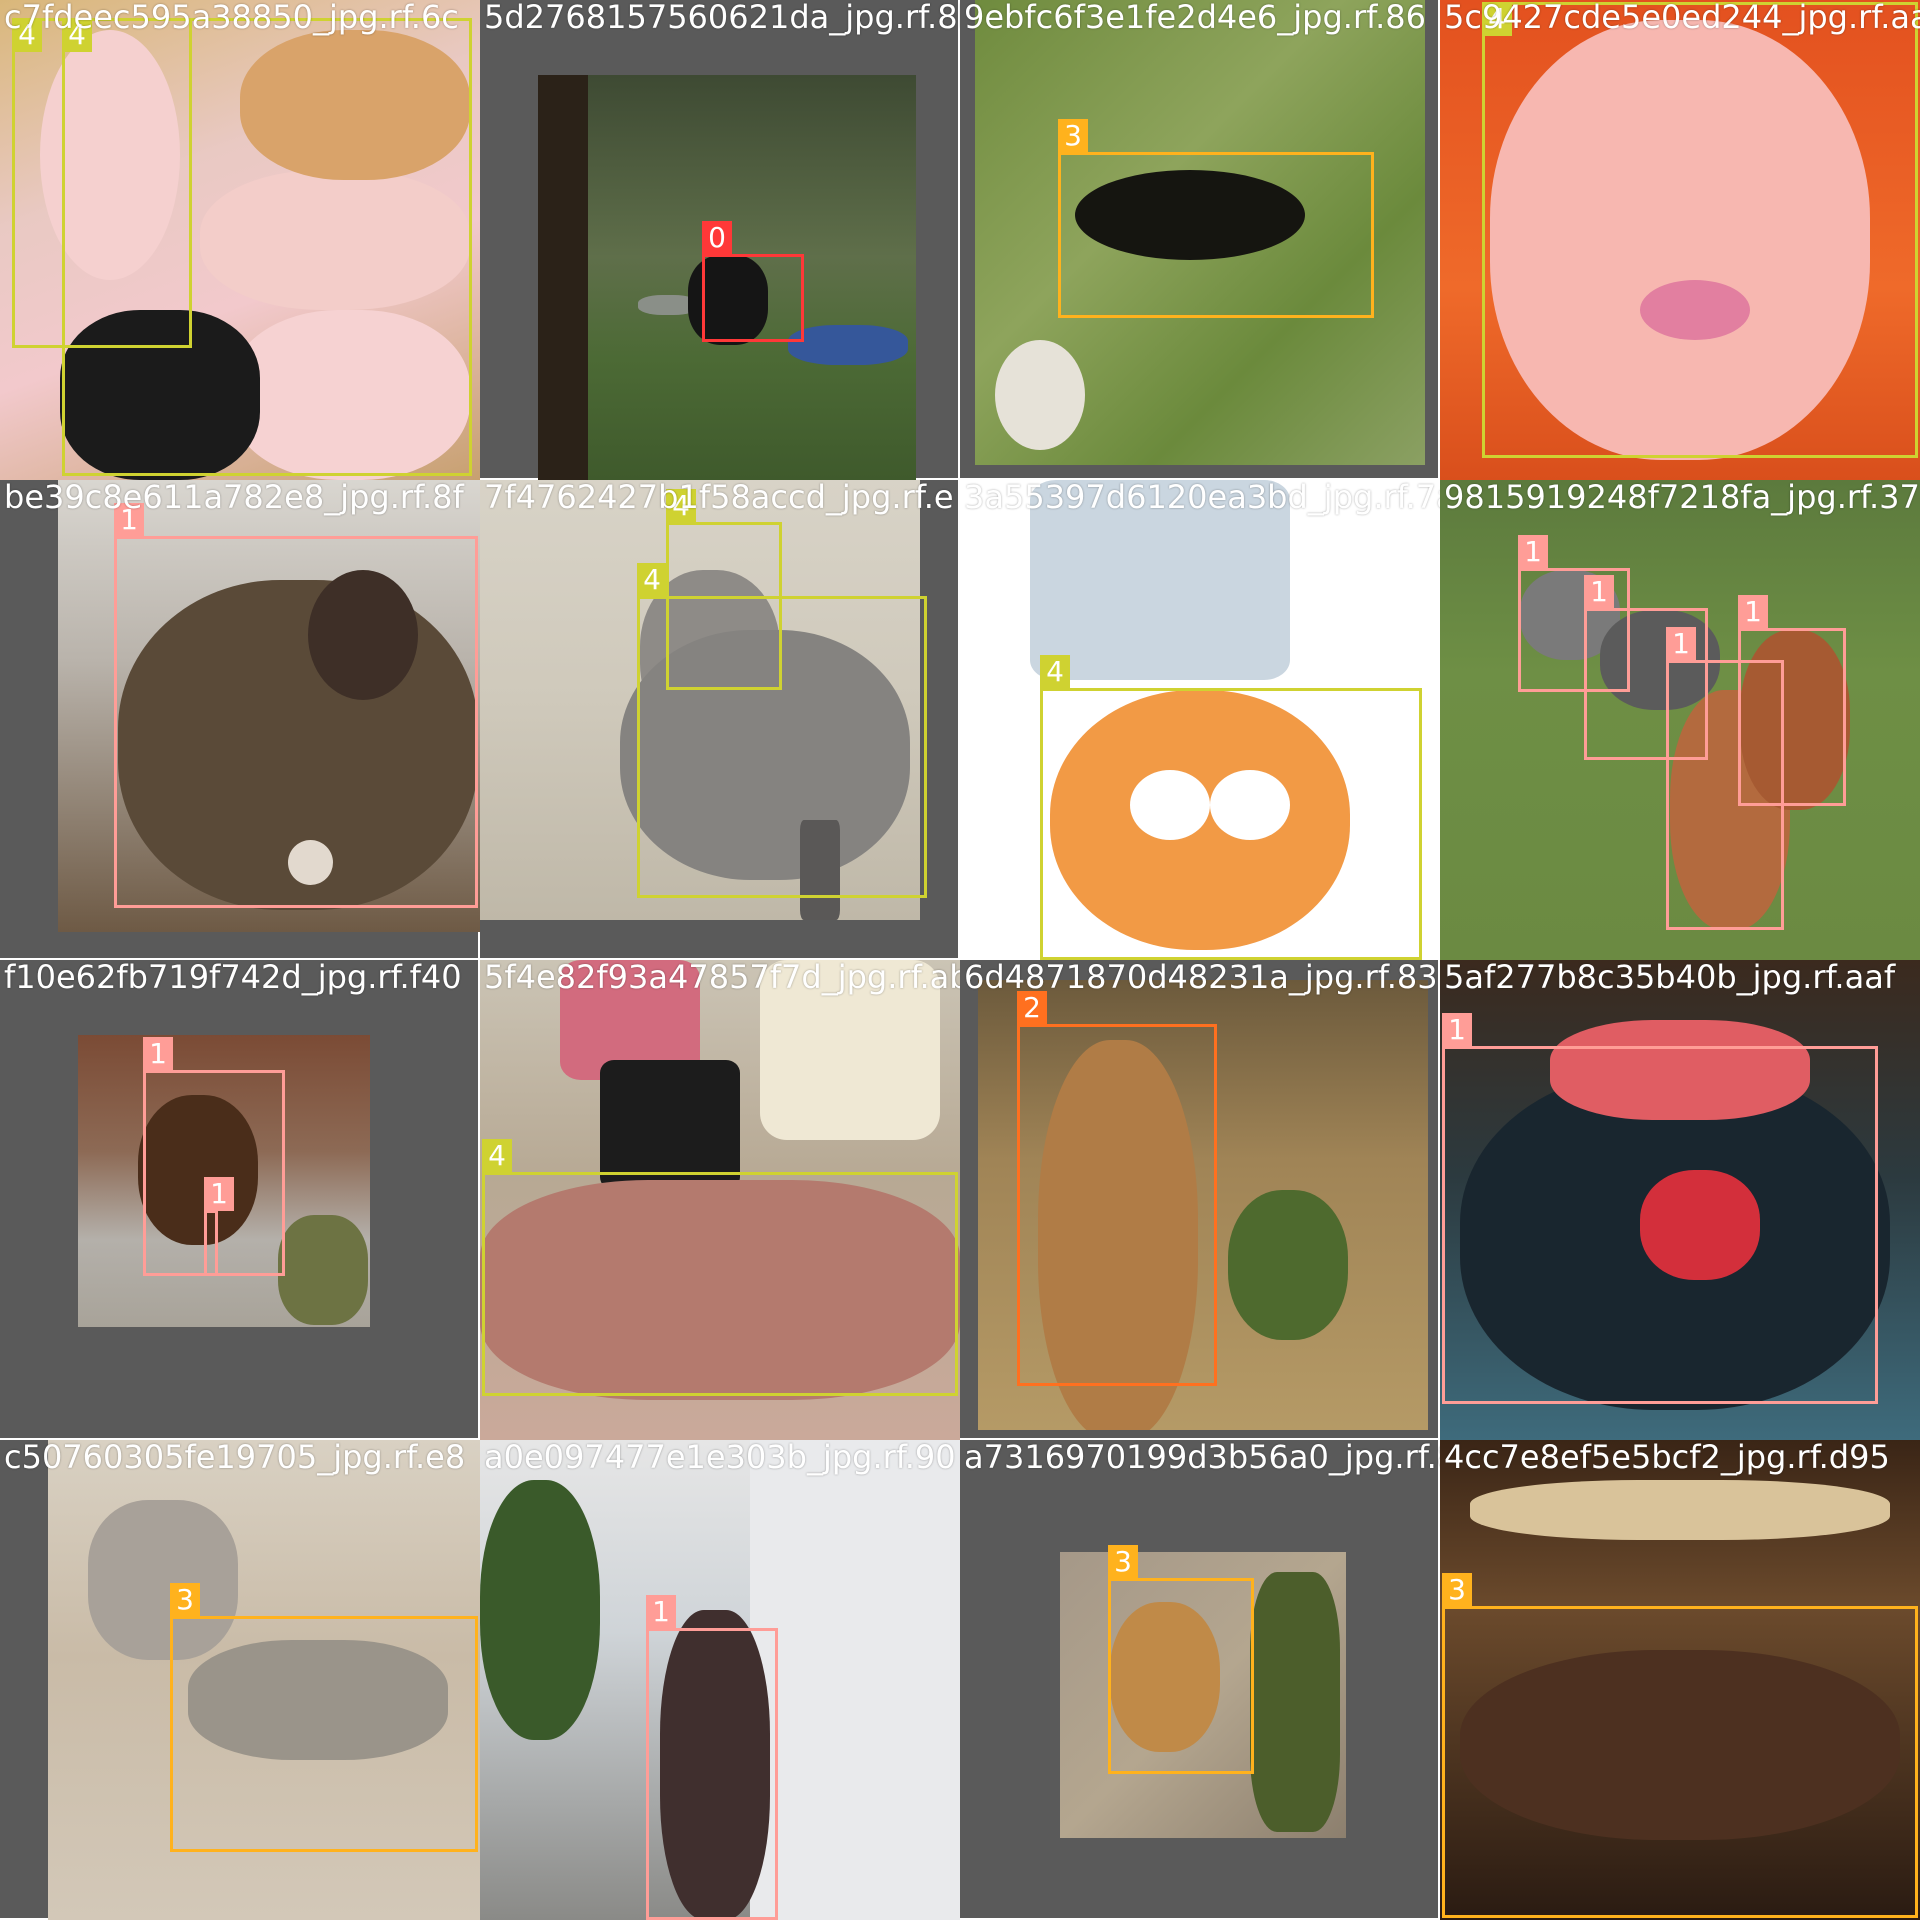  I want to click on mosaic-tile: a0e097477e1e303b_jpg.rf.90 1, so click(720, 1680).